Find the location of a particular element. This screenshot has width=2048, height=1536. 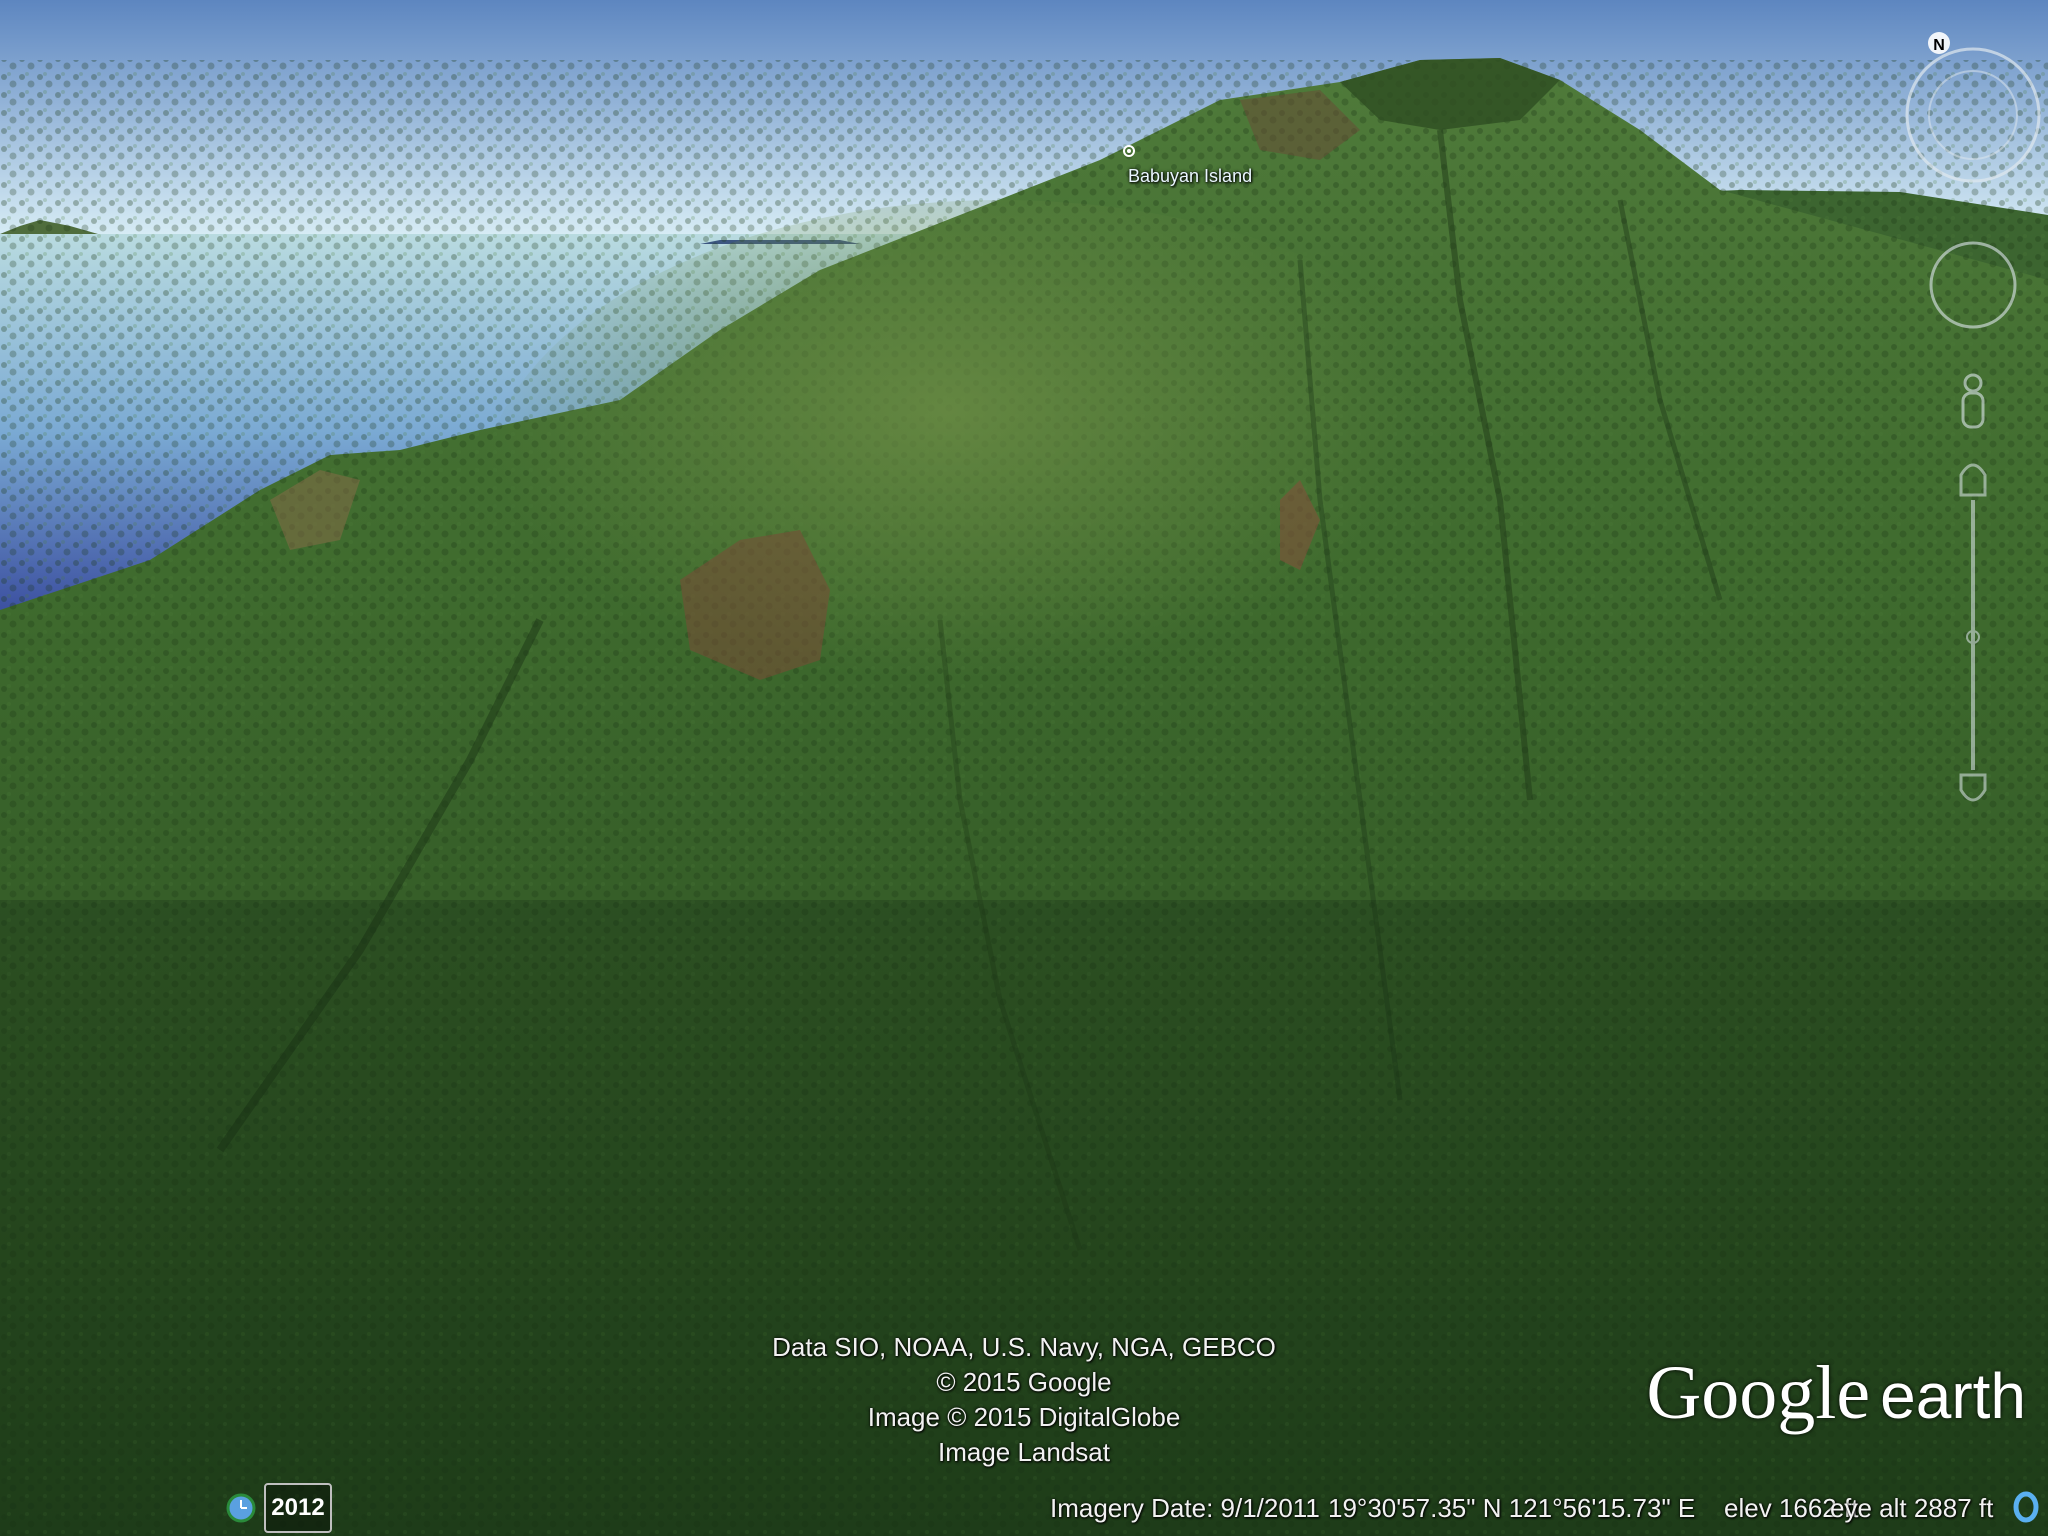

logo-brand: Google is located at coordinates (1758, 1393).